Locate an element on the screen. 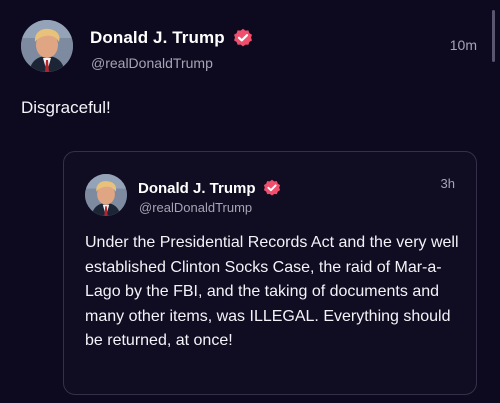  avatar is located at coordinates (47, 46).